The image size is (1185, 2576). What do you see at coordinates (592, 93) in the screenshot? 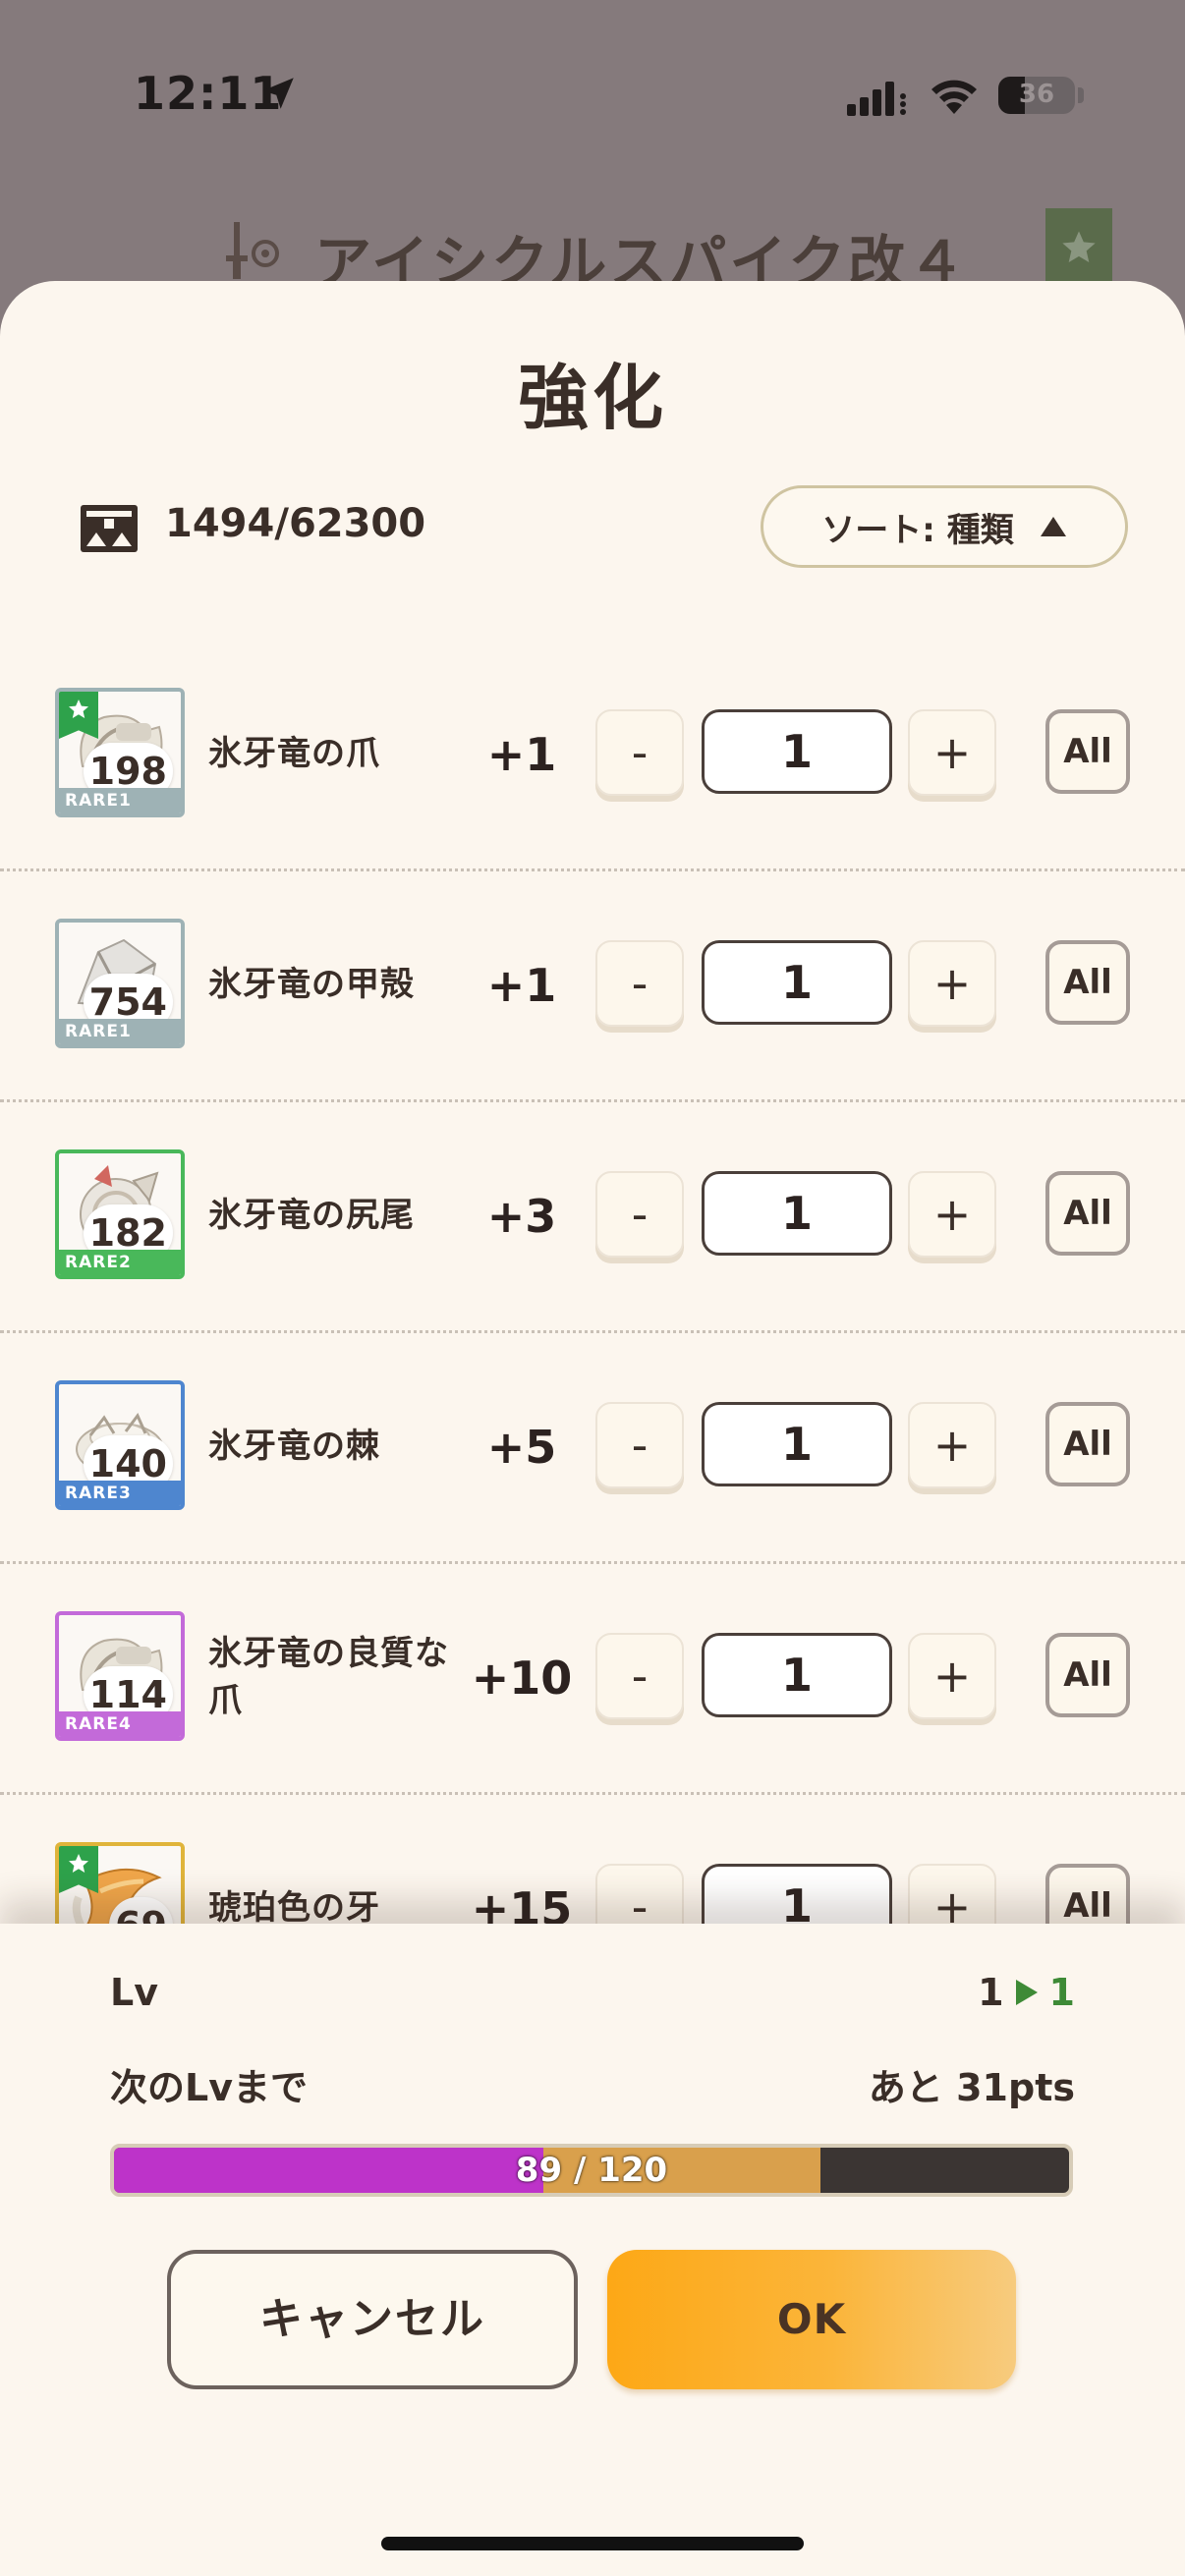
I see `status-bar: 12:11 36` at bounding box center [592, 93].